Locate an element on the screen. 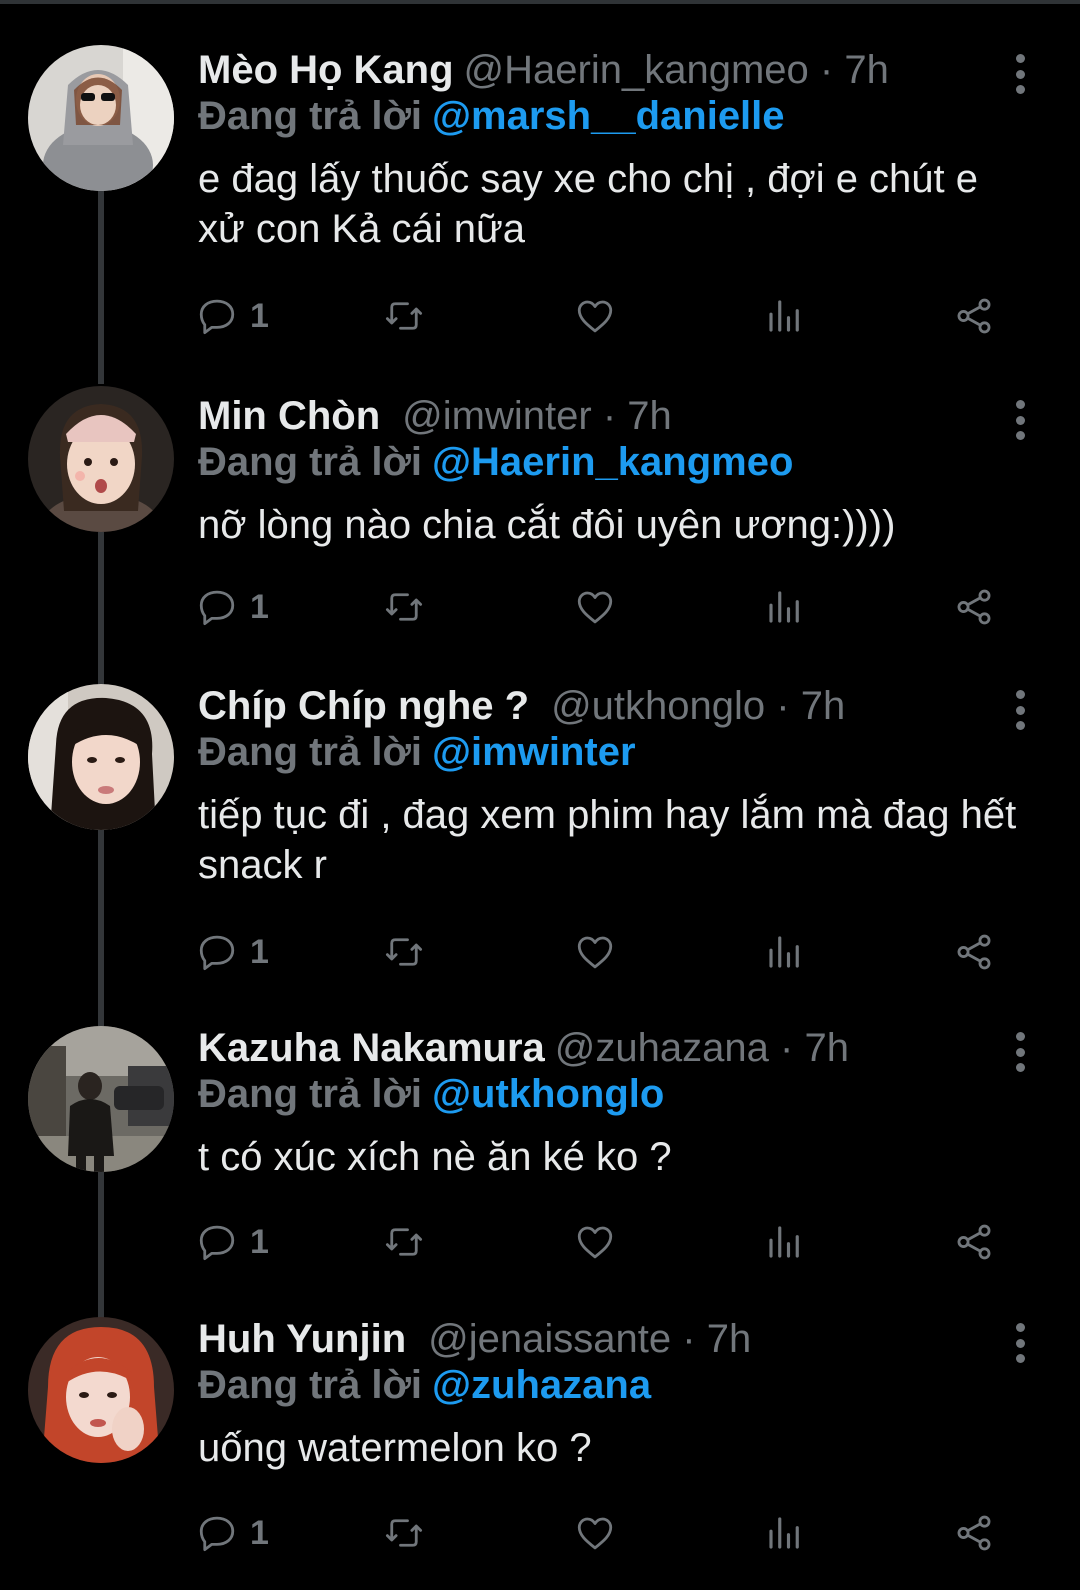 The image size is (1080, 1590). user-handle: @Haerin_kangmeo is located at coordinates (636, 70).